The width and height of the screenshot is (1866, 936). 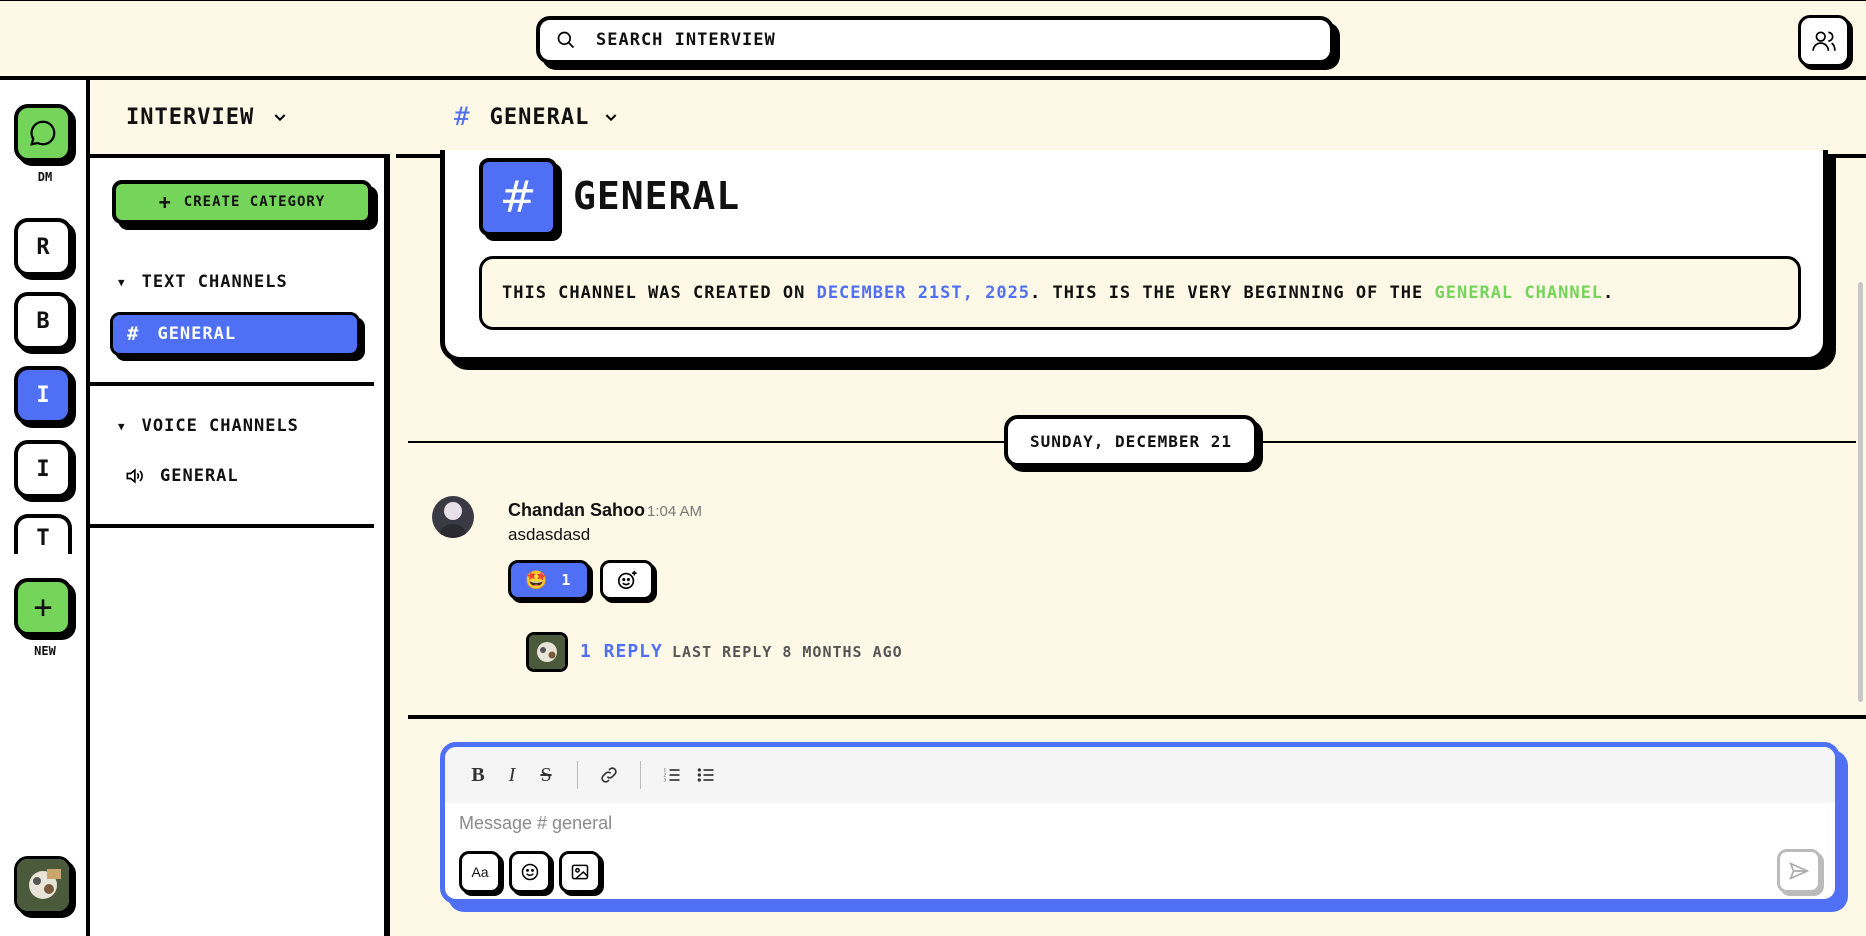 What do you see at coordinates (254, 202) in the screenshot?
I see `create-category-label: CREATE CATEGORY` at bounding box center [254, 202].